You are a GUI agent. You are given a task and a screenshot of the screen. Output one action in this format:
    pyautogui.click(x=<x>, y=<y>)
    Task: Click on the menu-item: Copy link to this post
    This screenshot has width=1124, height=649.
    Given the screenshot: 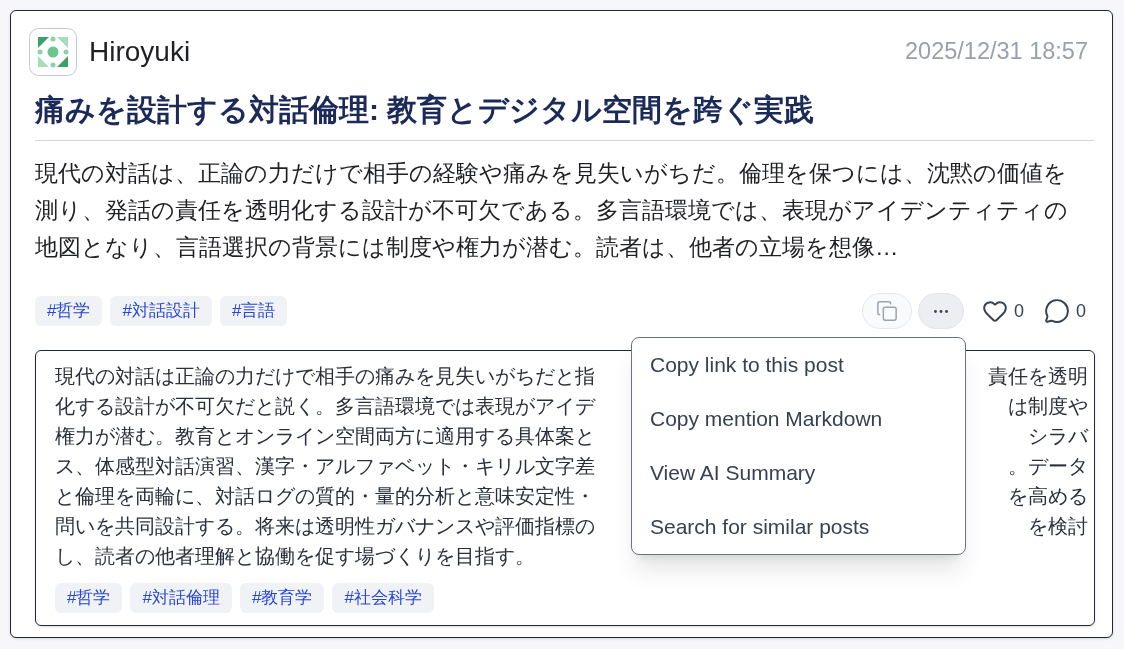 What is the action you would take?
    pyautogui.click(x=798, y=365)
    